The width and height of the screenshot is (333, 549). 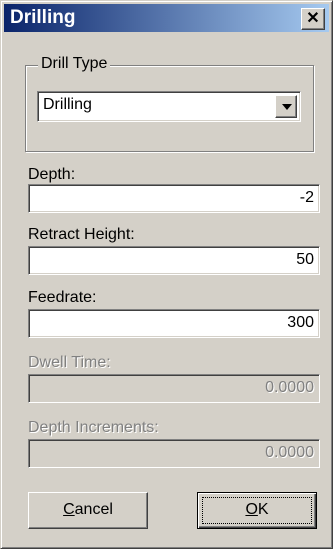 What do you see at coordinates (62, 297) in the screenshot?
I see `feedrate-label: Feedrate:` at bounding box center [62, 297].